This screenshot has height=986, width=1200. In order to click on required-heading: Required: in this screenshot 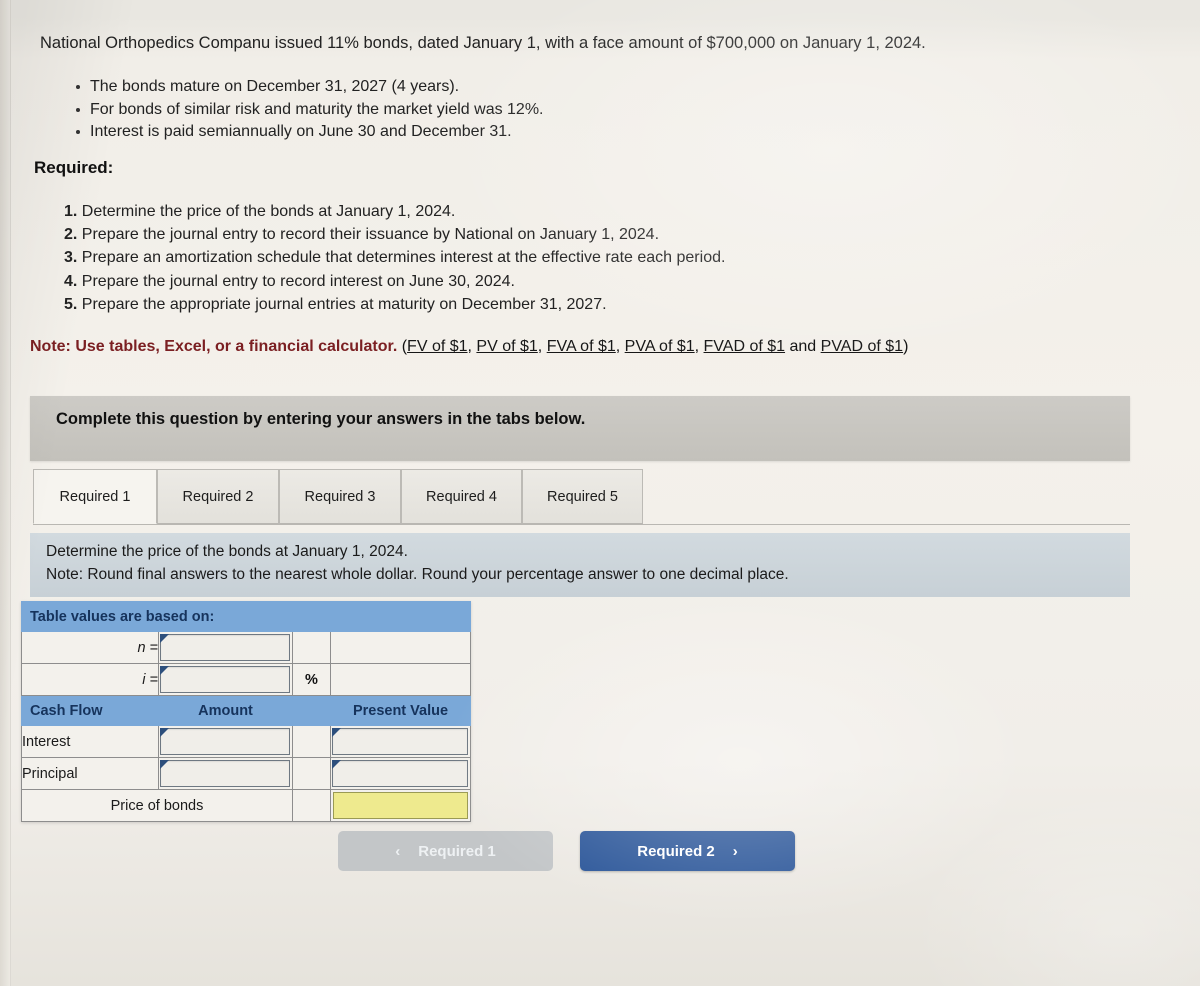, I will do `click(74, 167)`.